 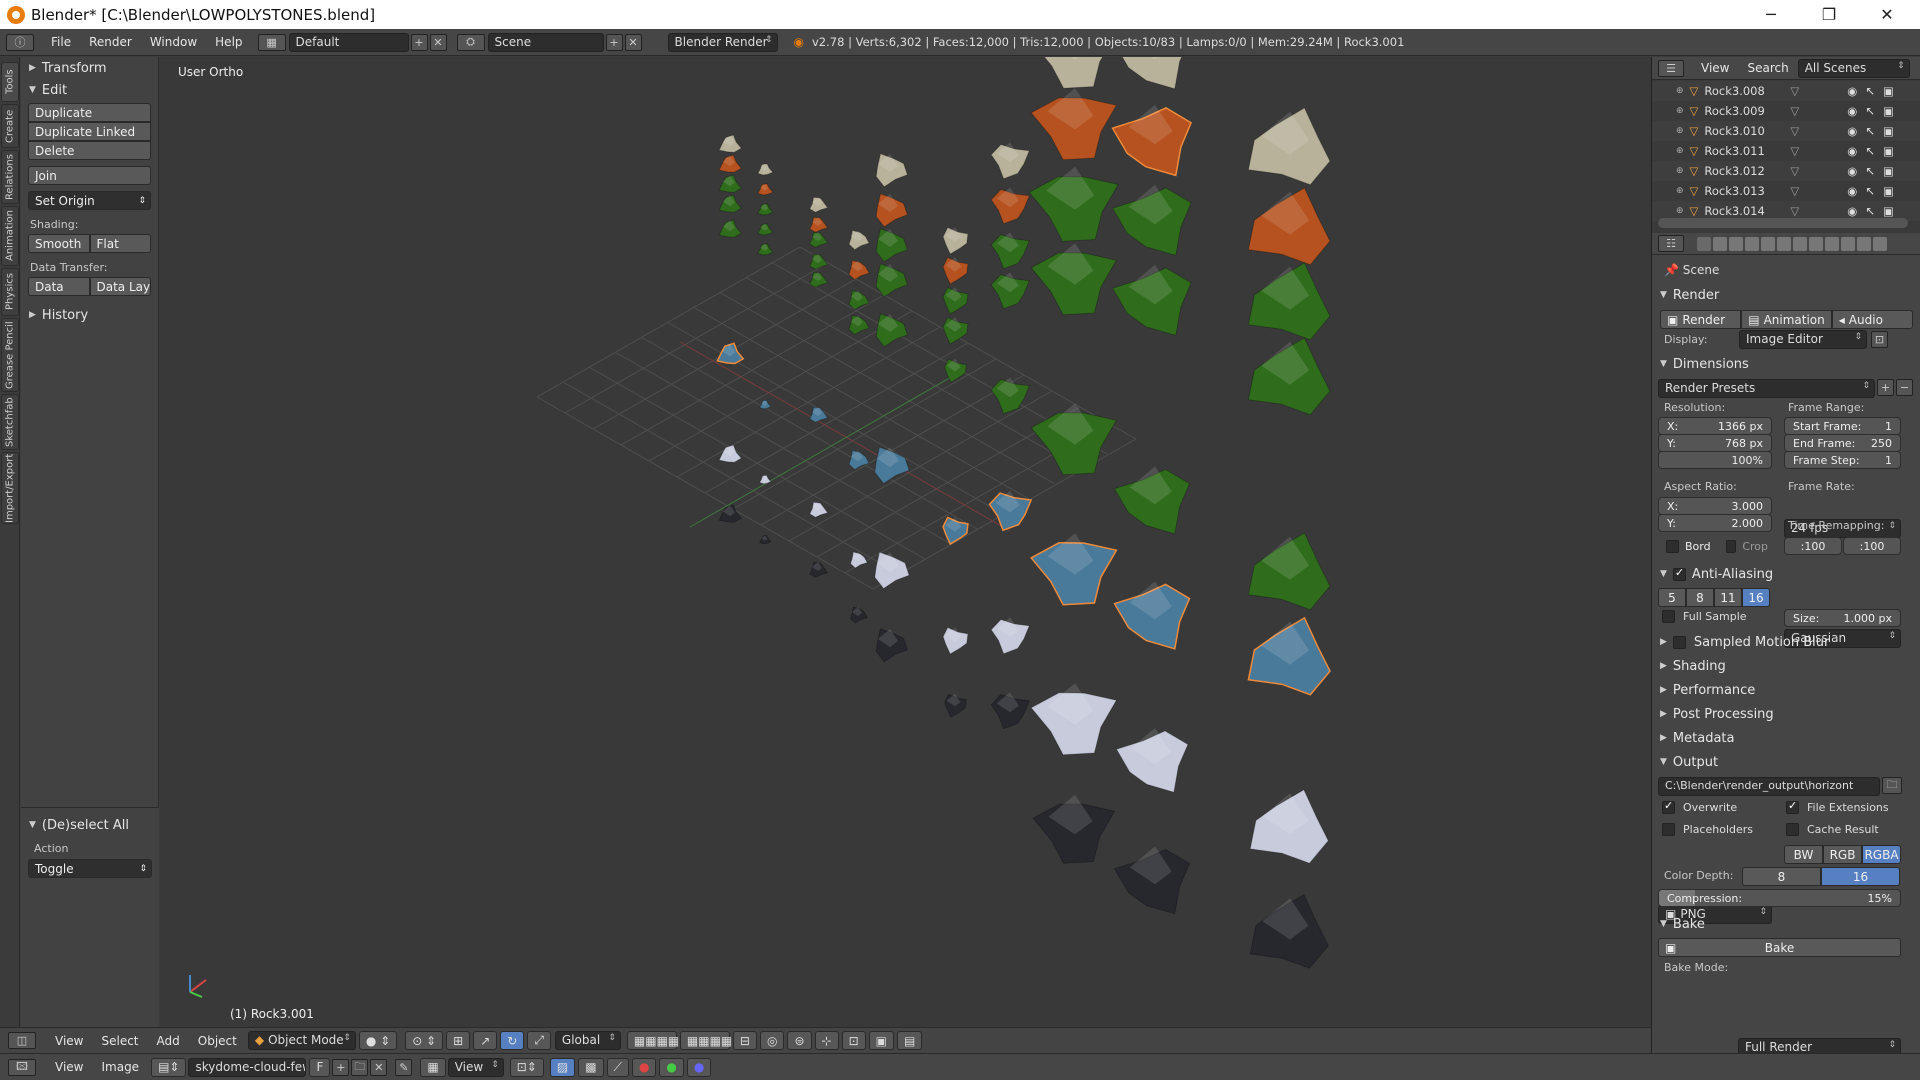 What do you see at coordinates (1786, 151) in the screenshot?
I see `outliner-item: ⊕ ▽ Rock3.011 ▽ ◉ ↖ ▣` at bounding box center [1786, 151].